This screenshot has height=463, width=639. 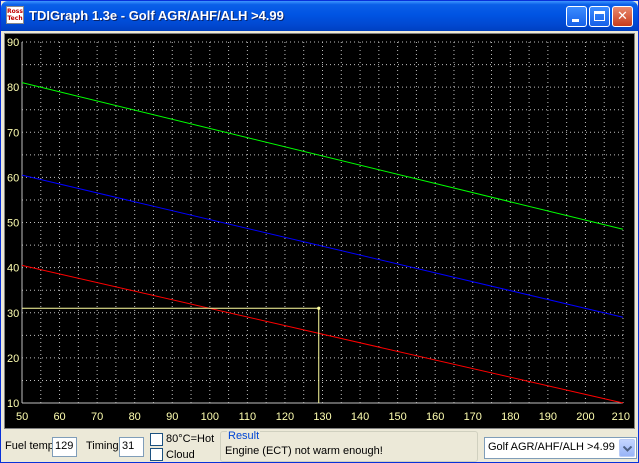 What do you see at coordinates (13, 404) in the screenshot?
I see `y-tick-label: 10` at bounding box center [13, 404].